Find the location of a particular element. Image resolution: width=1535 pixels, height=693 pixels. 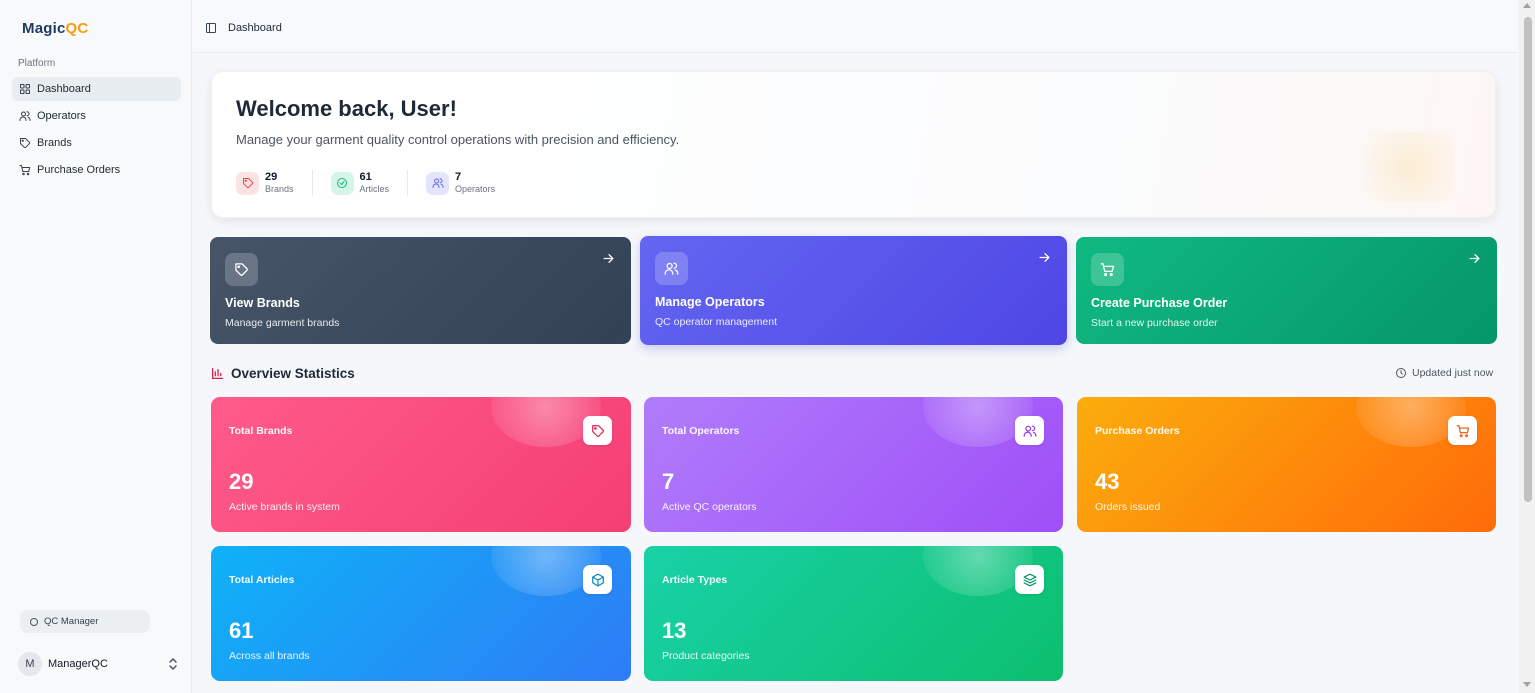

user-menu: M ManagerQC is located at coordinates (98, 664).